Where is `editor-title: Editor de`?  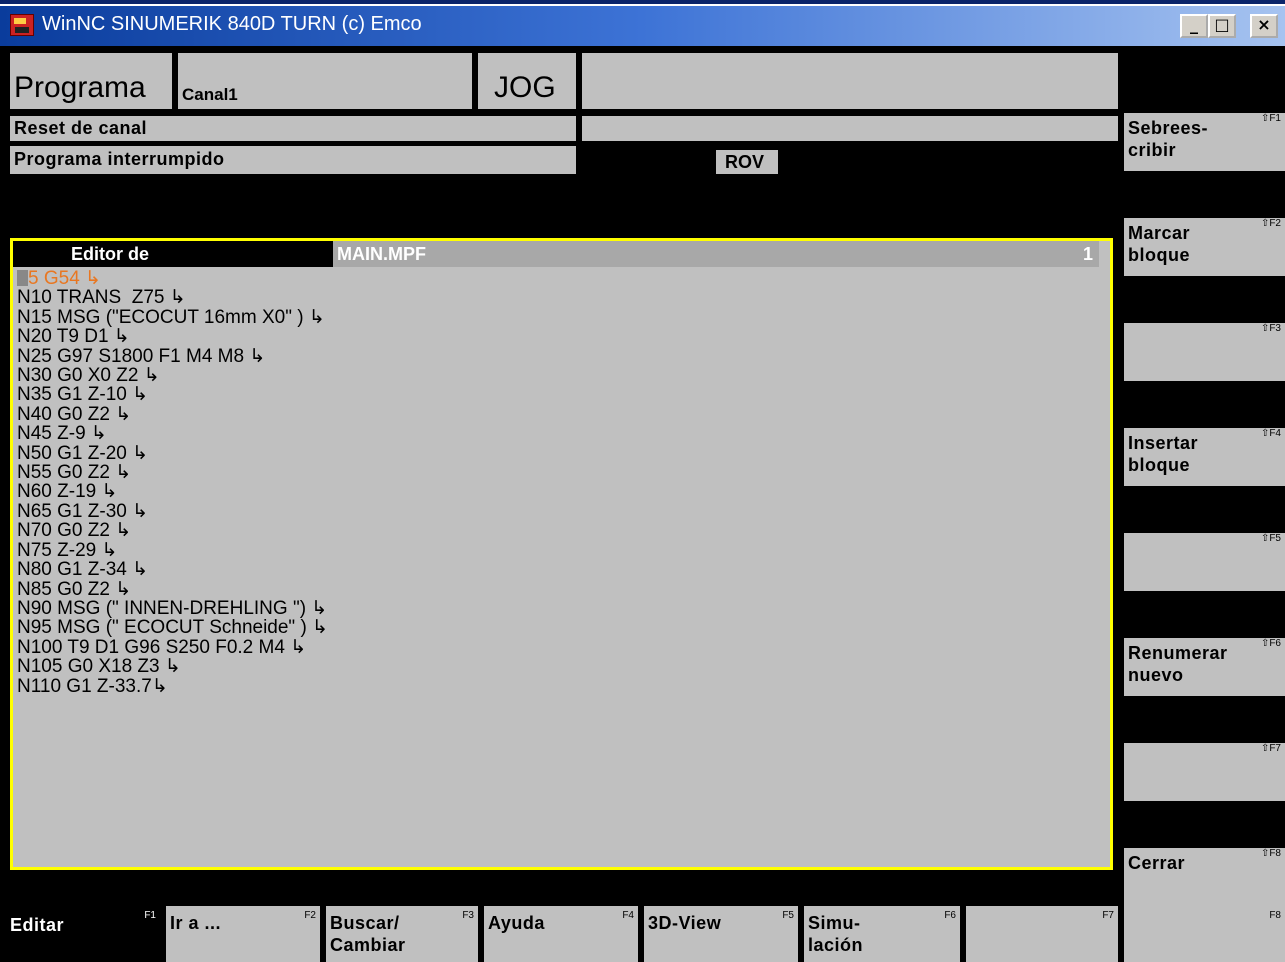
editor-title: Editor de is located at coordinates (110, 254).